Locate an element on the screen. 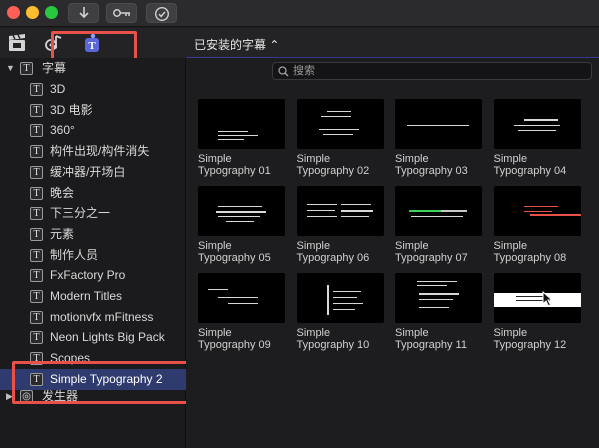  title-clip: Simple Typography 07 is located at coordinates (438, 225).